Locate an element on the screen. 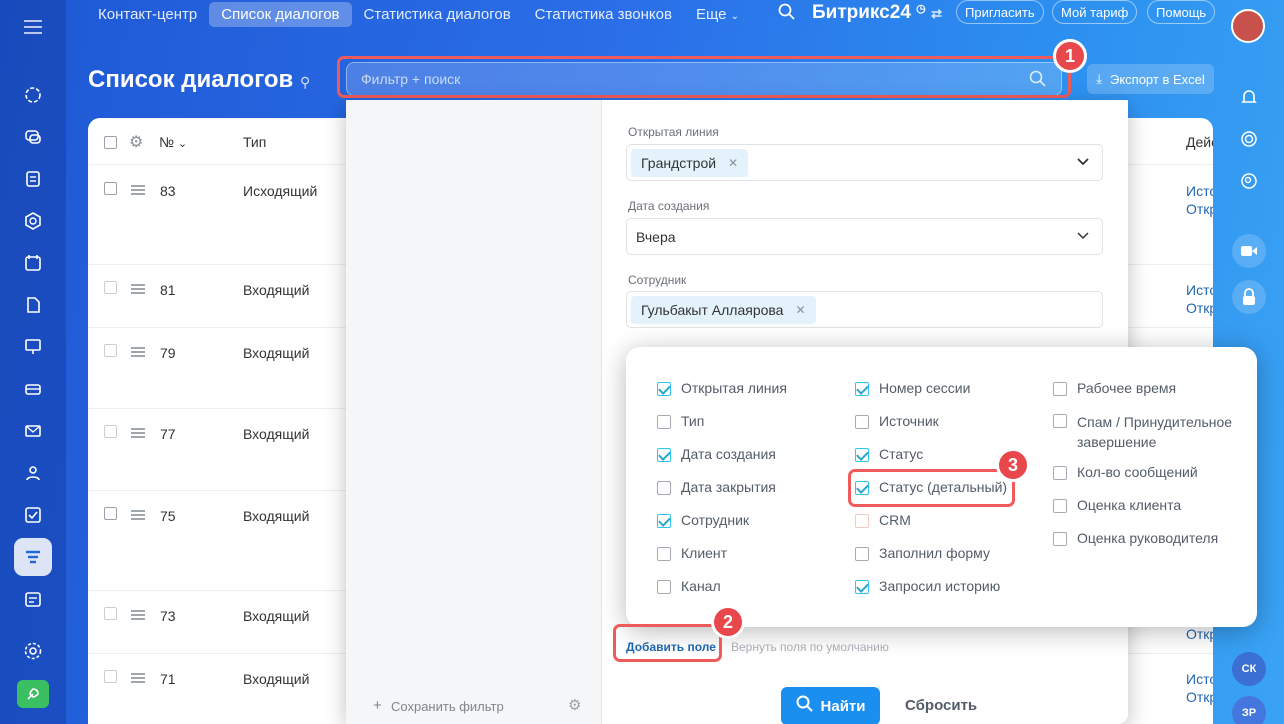 The height and width of the screenshot is (724, 1284). field-option-open-line: Открытая линия is located at coordinates (722, 388).